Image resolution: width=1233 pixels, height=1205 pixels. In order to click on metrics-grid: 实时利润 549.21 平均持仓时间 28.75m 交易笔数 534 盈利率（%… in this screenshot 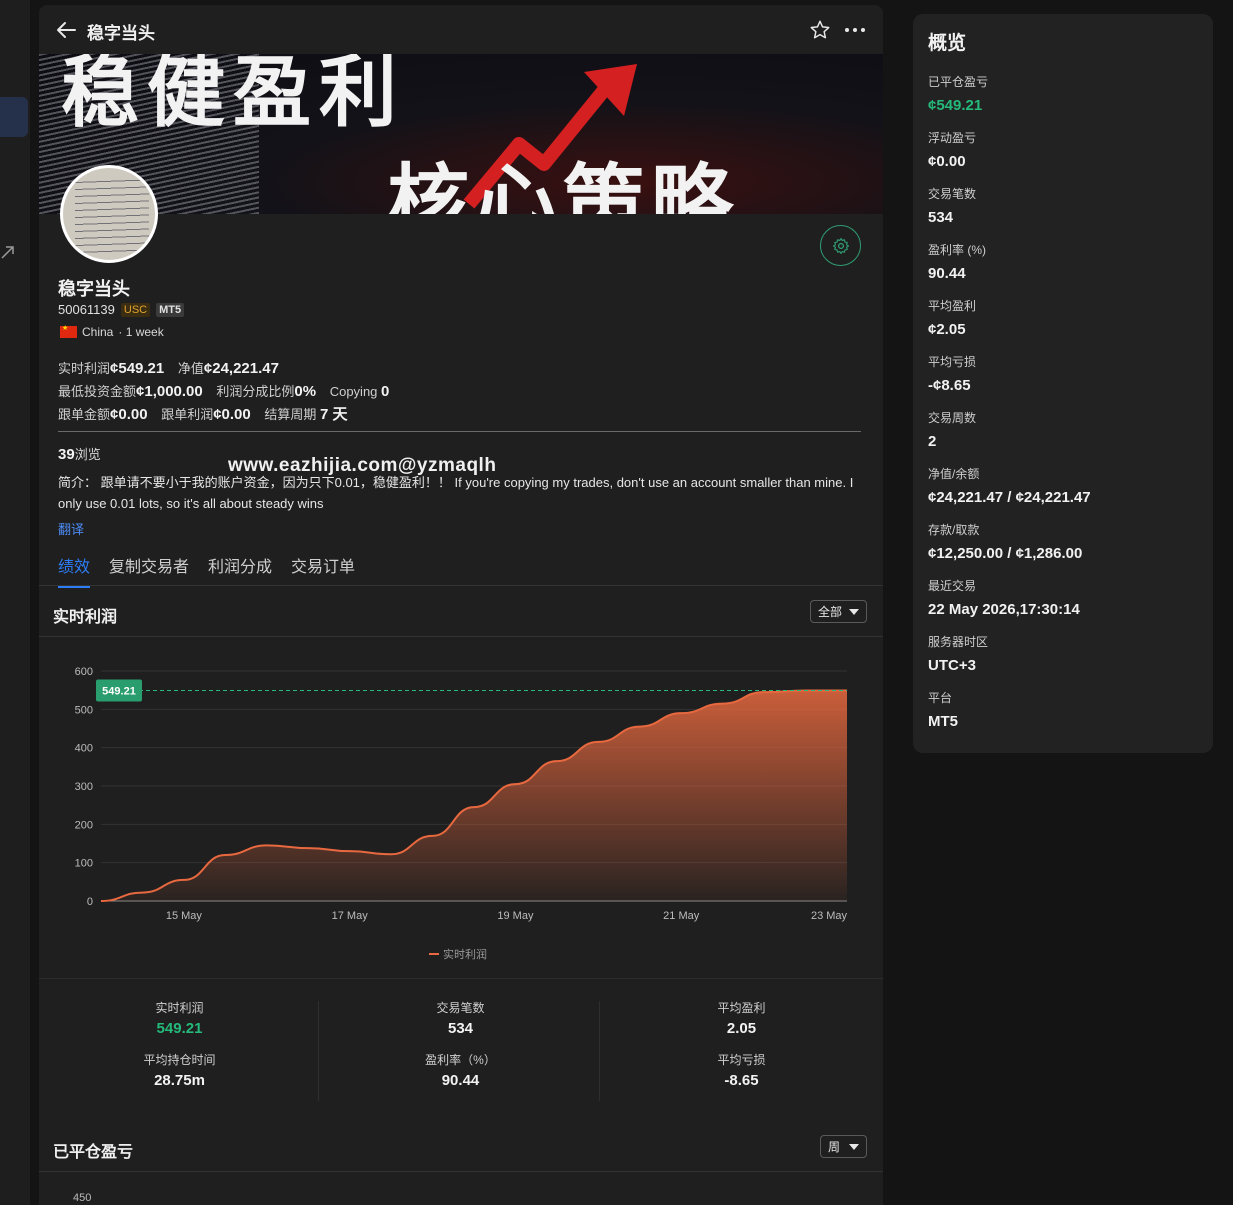, I will do `click(461, 1043)`.